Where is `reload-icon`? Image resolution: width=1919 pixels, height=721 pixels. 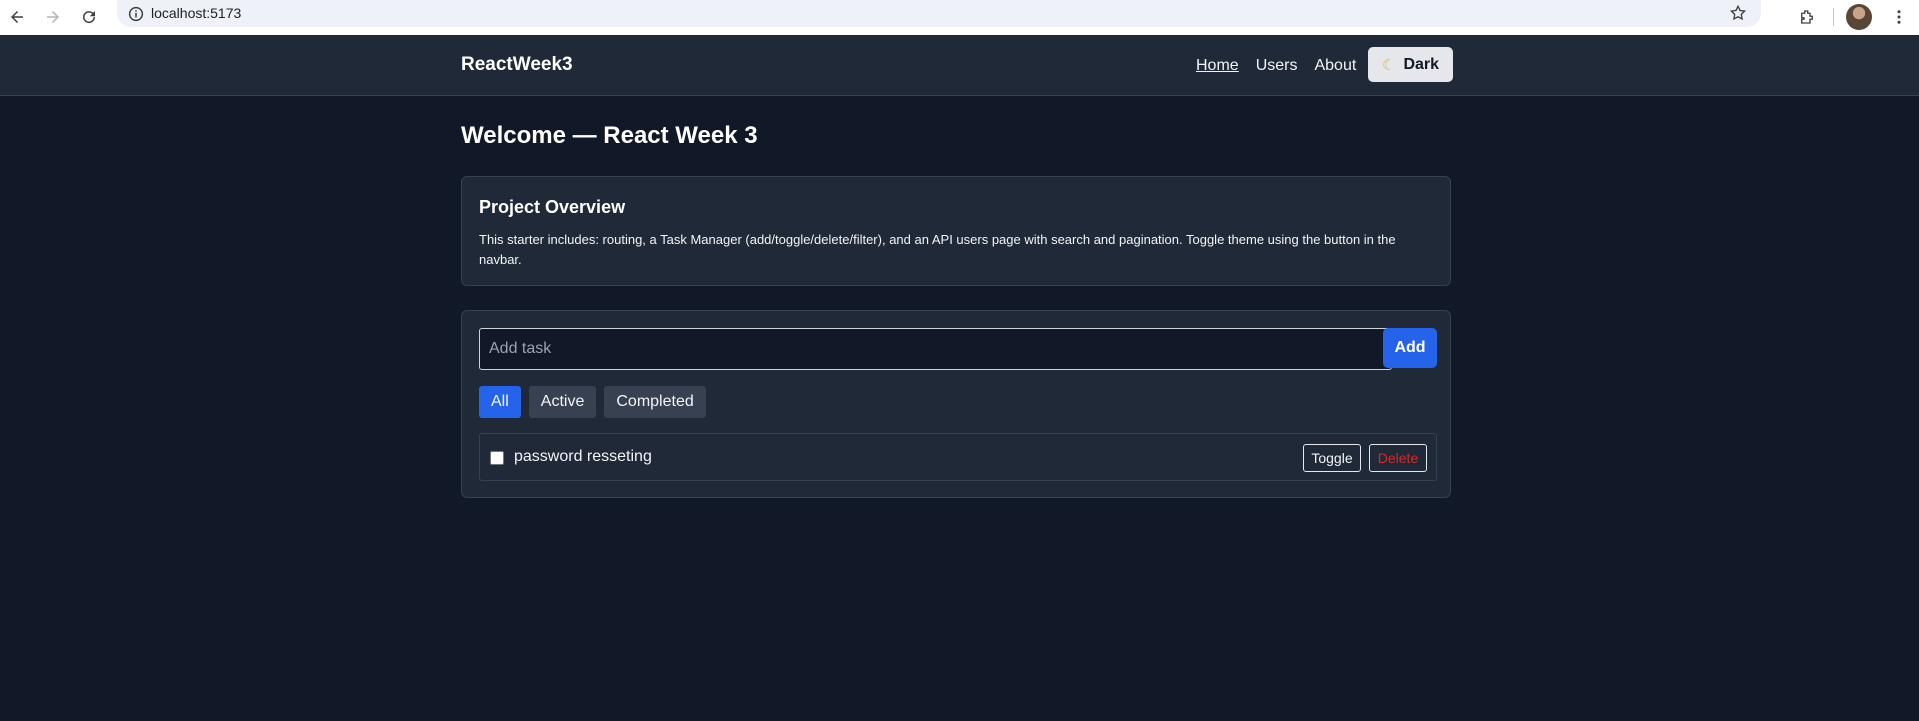 reload-icon is located at coordinates (89, 17).